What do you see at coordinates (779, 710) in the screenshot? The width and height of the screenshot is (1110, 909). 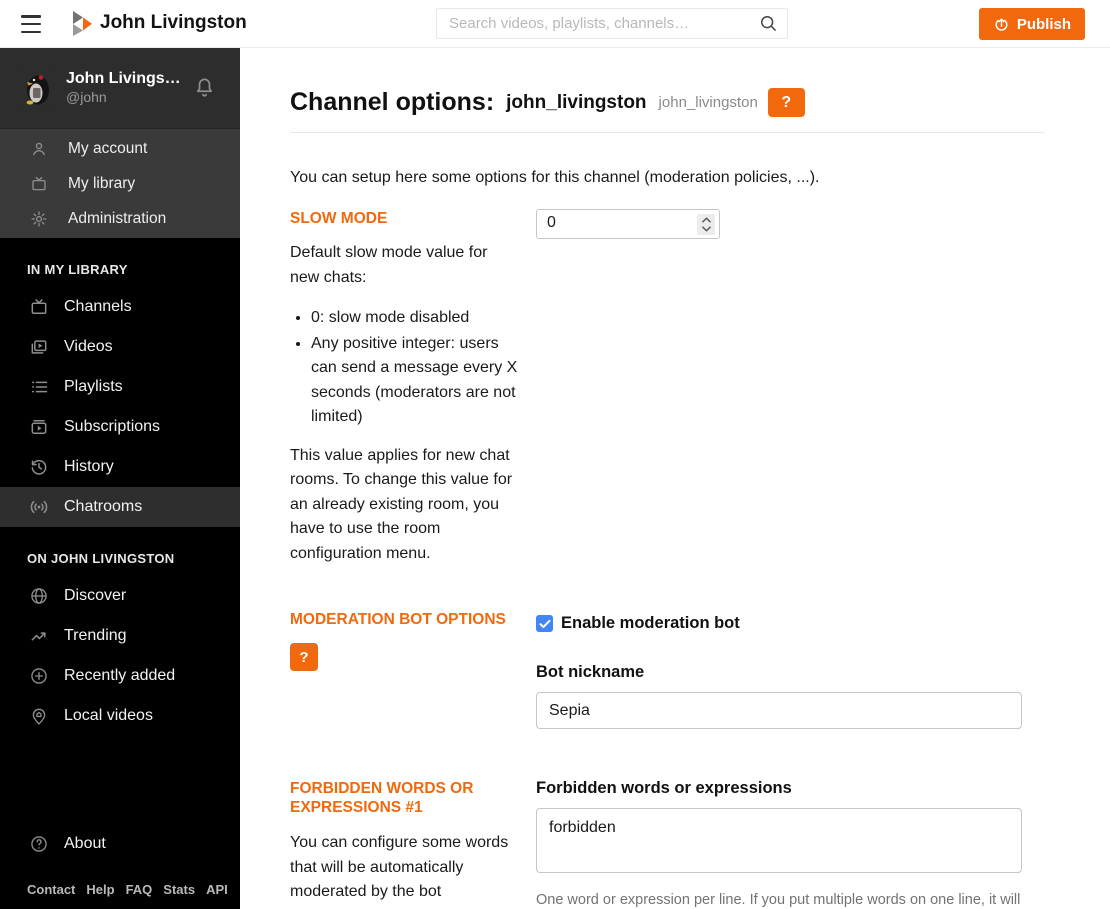 I see `bot-nickname-input` at bounding box center [779, 710].